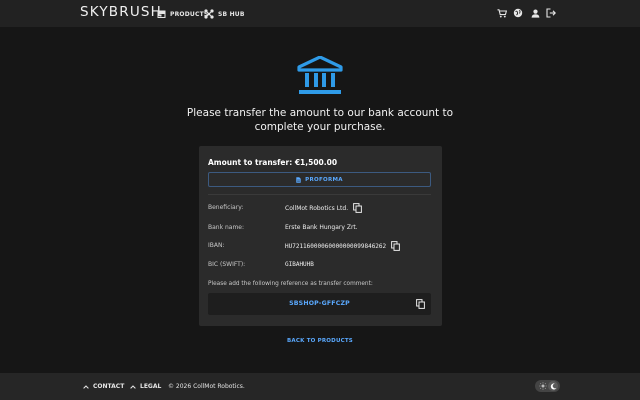 The height and width of the screenshot is (400, 640). What do you see at coordinates (226, 227) in the screenshot?
I see `bank-name-label: Bank name:` at bounding box center [226, 227].